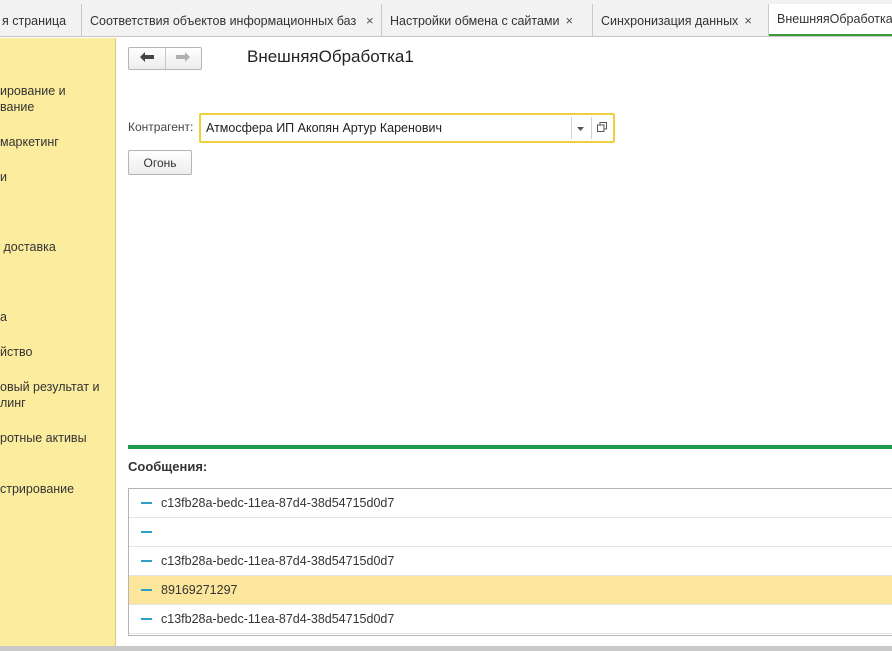 The image size is (892, 651). I want to click on tab-label: Синхронизация данных, so click(670, 20).